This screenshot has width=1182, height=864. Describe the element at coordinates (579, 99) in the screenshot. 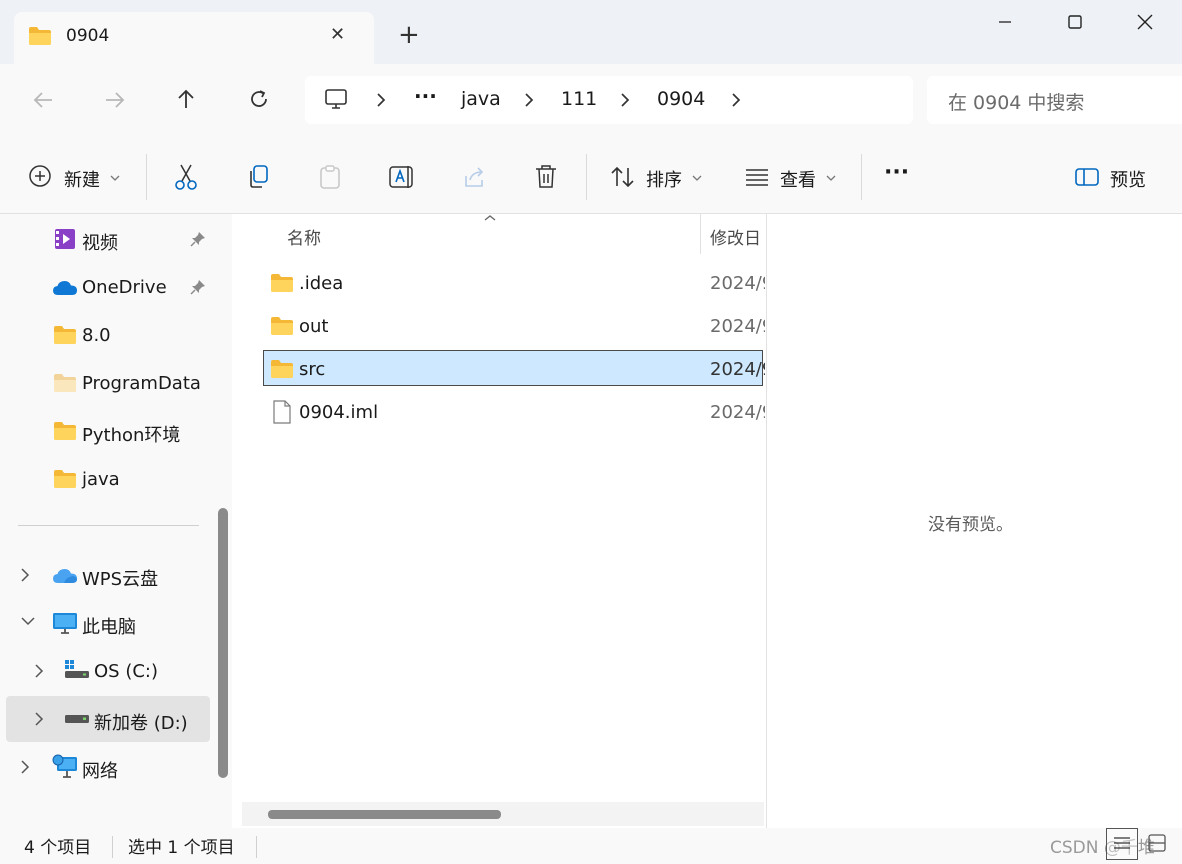

I see `breadcrumb-111: 111` at that location.